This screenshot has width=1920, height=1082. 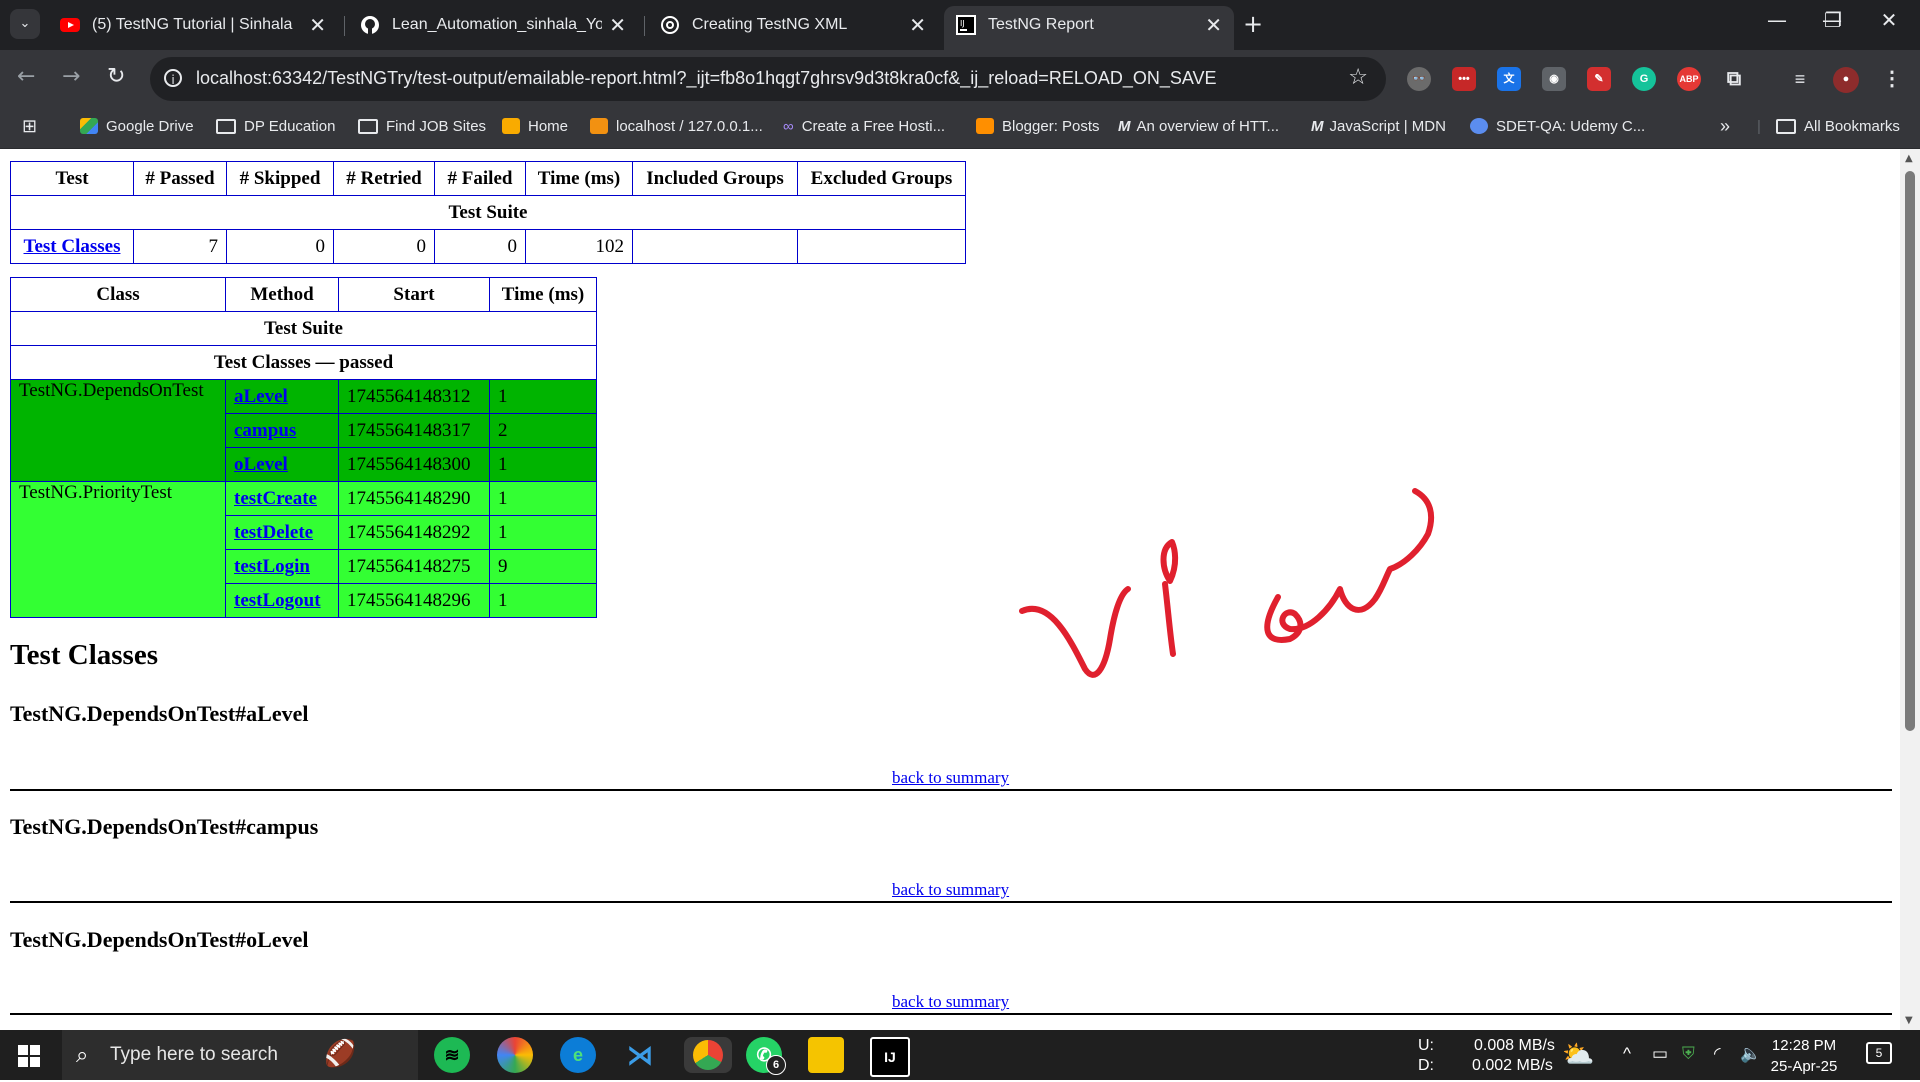 I want to click on bookmark-javascript-mdn: M JavaScript | MDN, so click(x=1378, y=126).